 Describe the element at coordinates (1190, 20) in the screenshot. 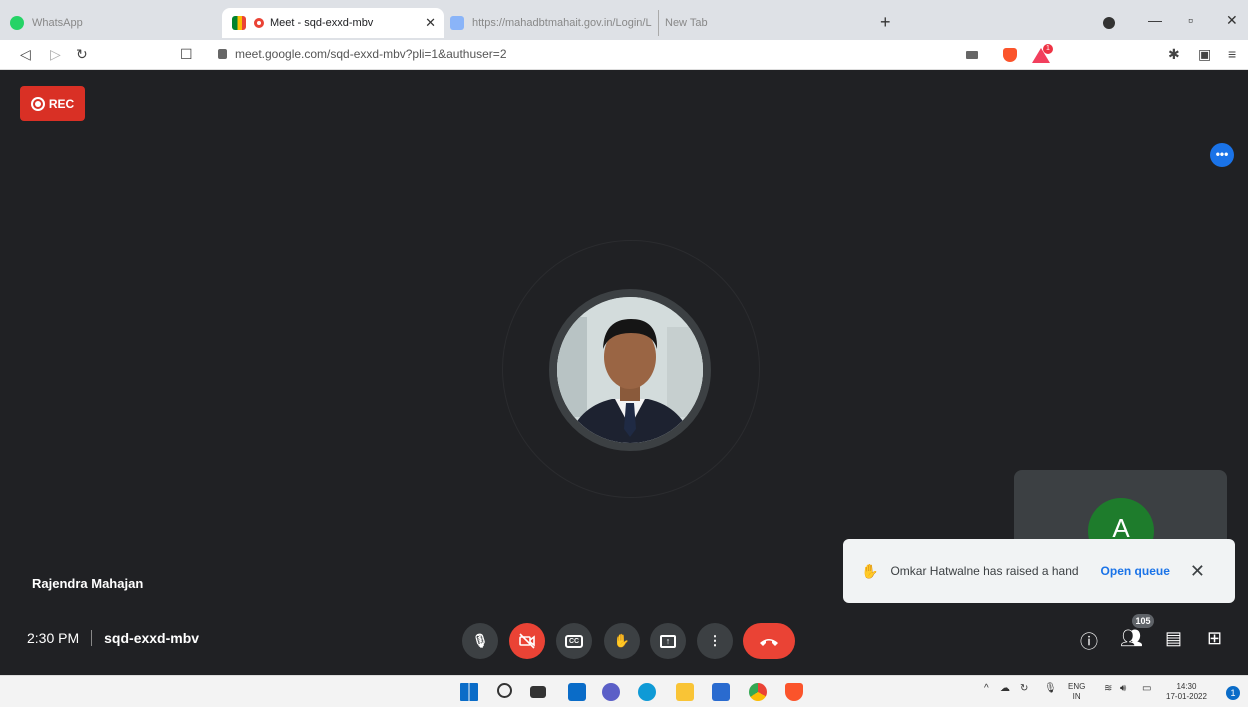

I see `maximize-icon: ▫` at that location.